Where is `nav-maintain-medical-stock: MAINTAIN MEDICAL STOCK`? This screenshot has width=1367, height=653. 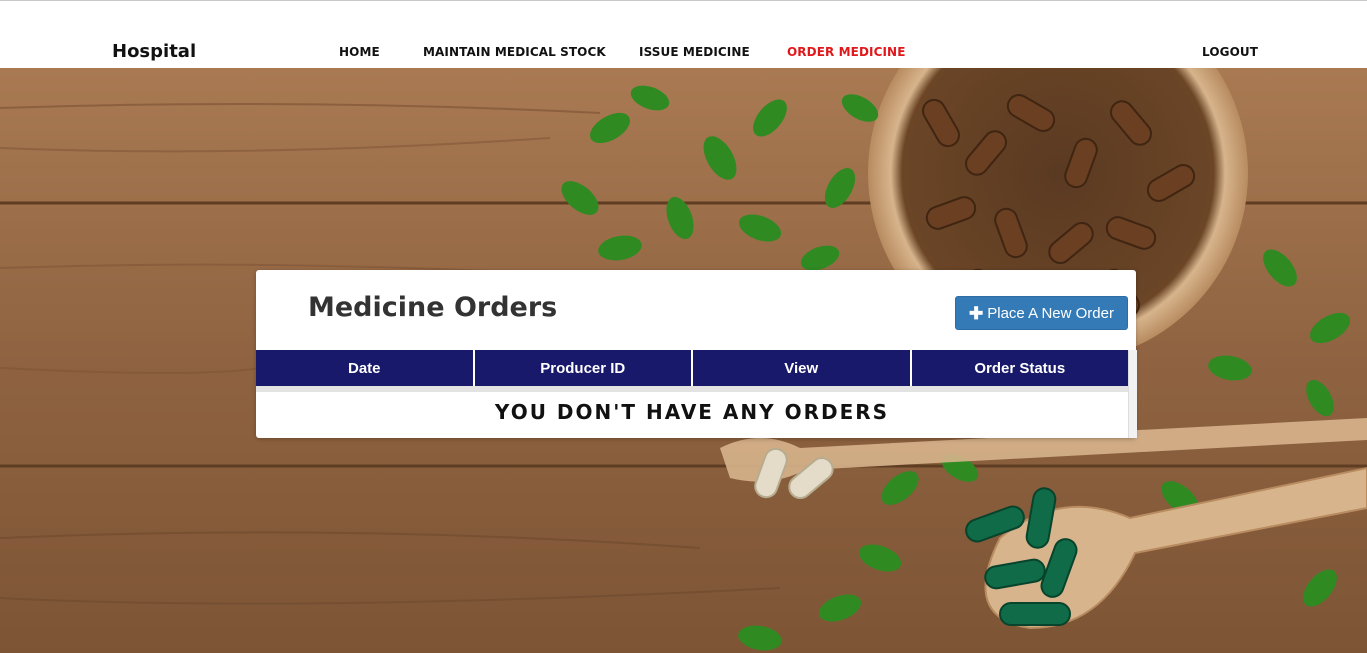 nav-maintain-medical-stock: MAINTAIN MEDICAL STOCK is located at coordinates (514, 52).